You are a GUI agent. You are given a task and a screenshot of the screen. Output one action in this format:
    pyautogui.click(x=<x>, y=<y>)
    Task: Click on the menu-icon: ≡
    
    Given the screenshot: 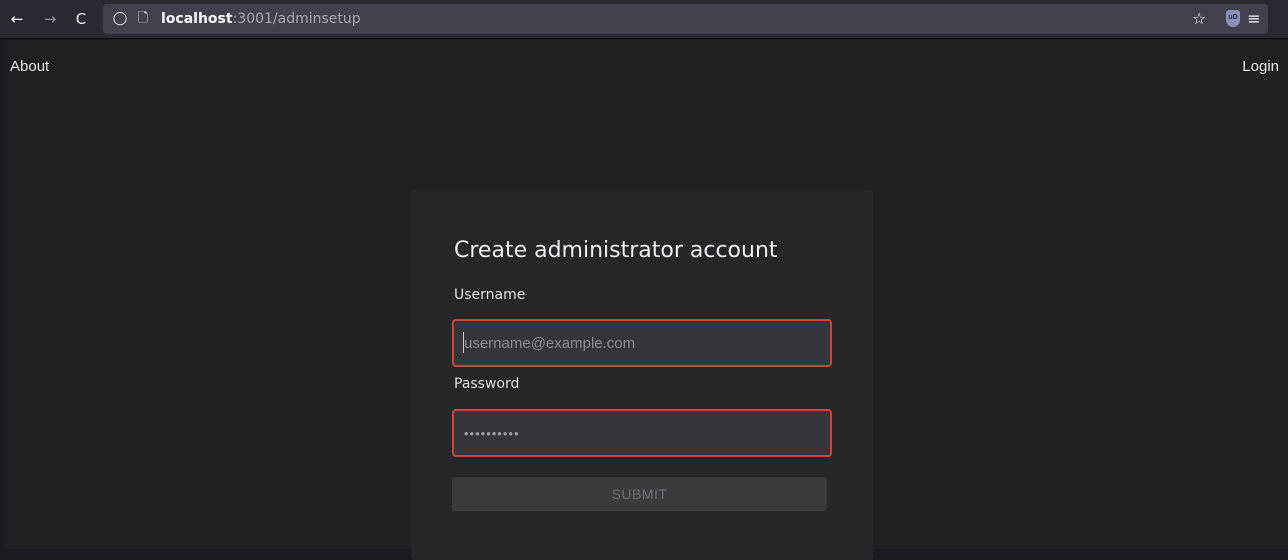 What is the action you would take?
    pyautogui.click(x=1254, y=19)
    